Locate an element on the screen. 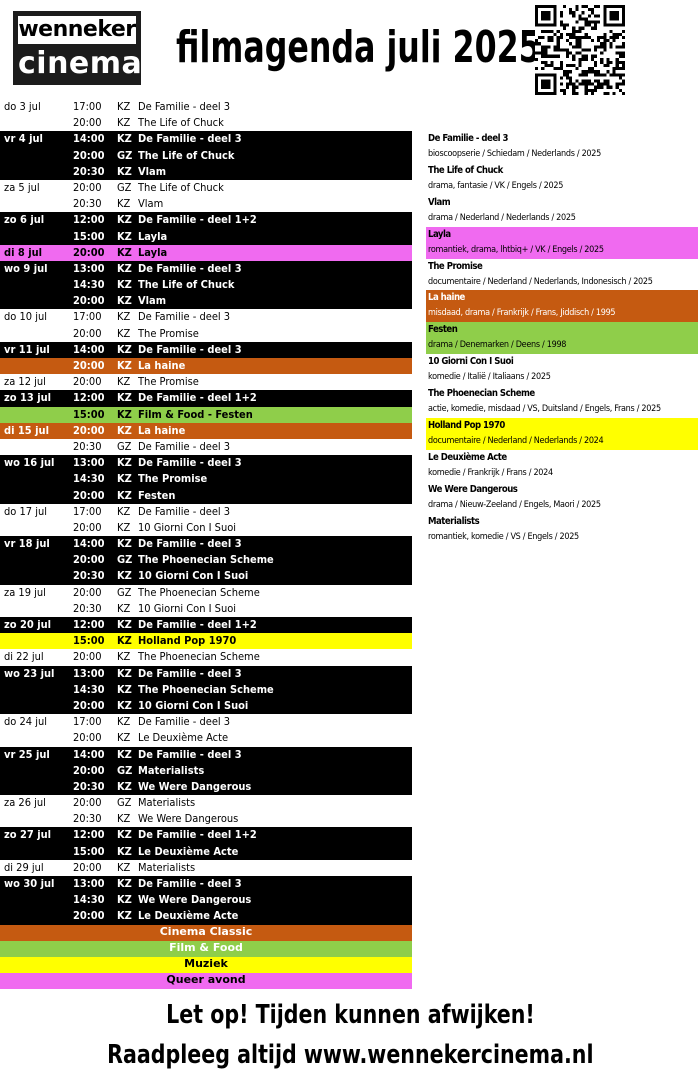 The image size is (700, 1083). screening-row: 14:30 KZ The Phoenecian Scheme is located at coordinates (206, 689).